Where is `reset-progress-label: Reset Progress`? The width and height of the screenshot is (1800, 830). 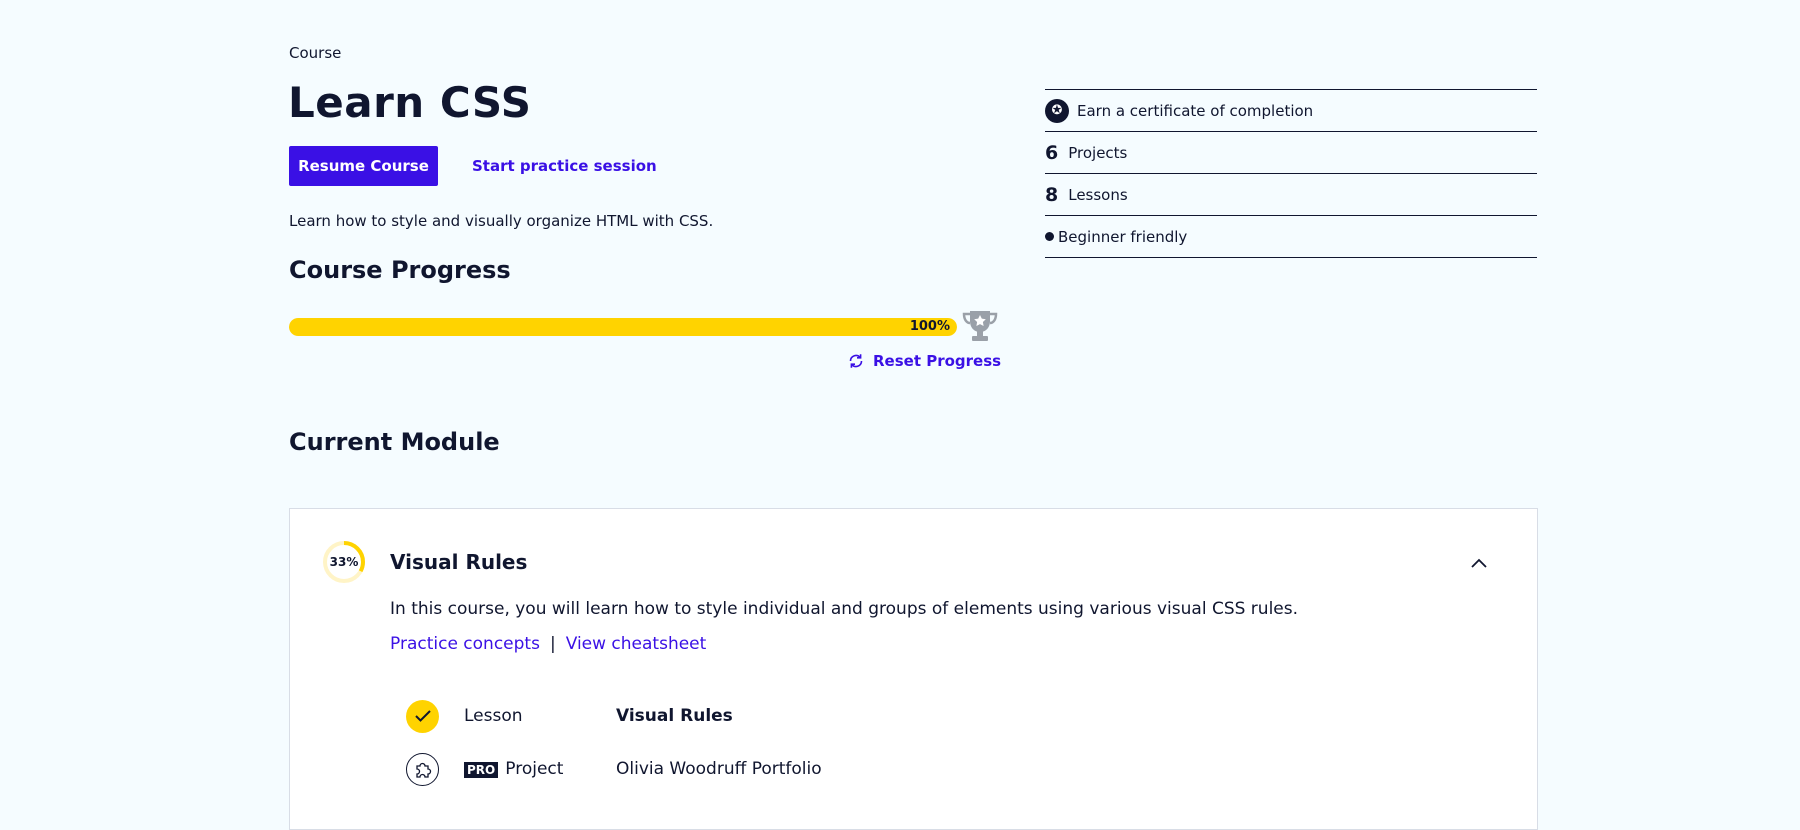 reset-progress-label: Reset Progress is located at coordinates (937, 361).